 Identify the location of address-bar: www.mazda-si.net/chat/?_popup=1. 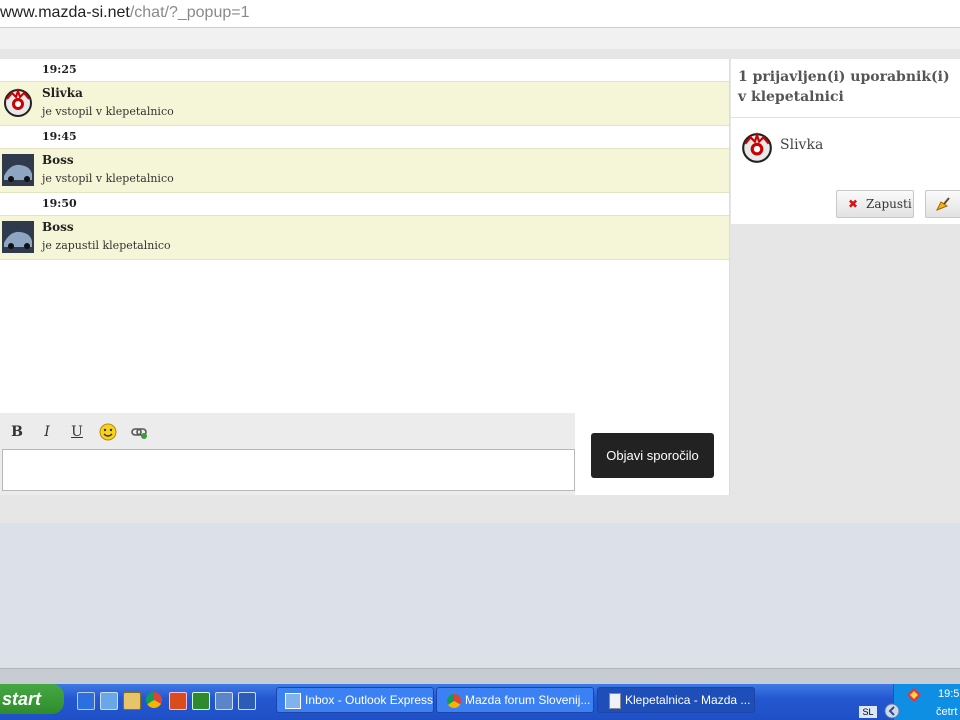
(480, 14).